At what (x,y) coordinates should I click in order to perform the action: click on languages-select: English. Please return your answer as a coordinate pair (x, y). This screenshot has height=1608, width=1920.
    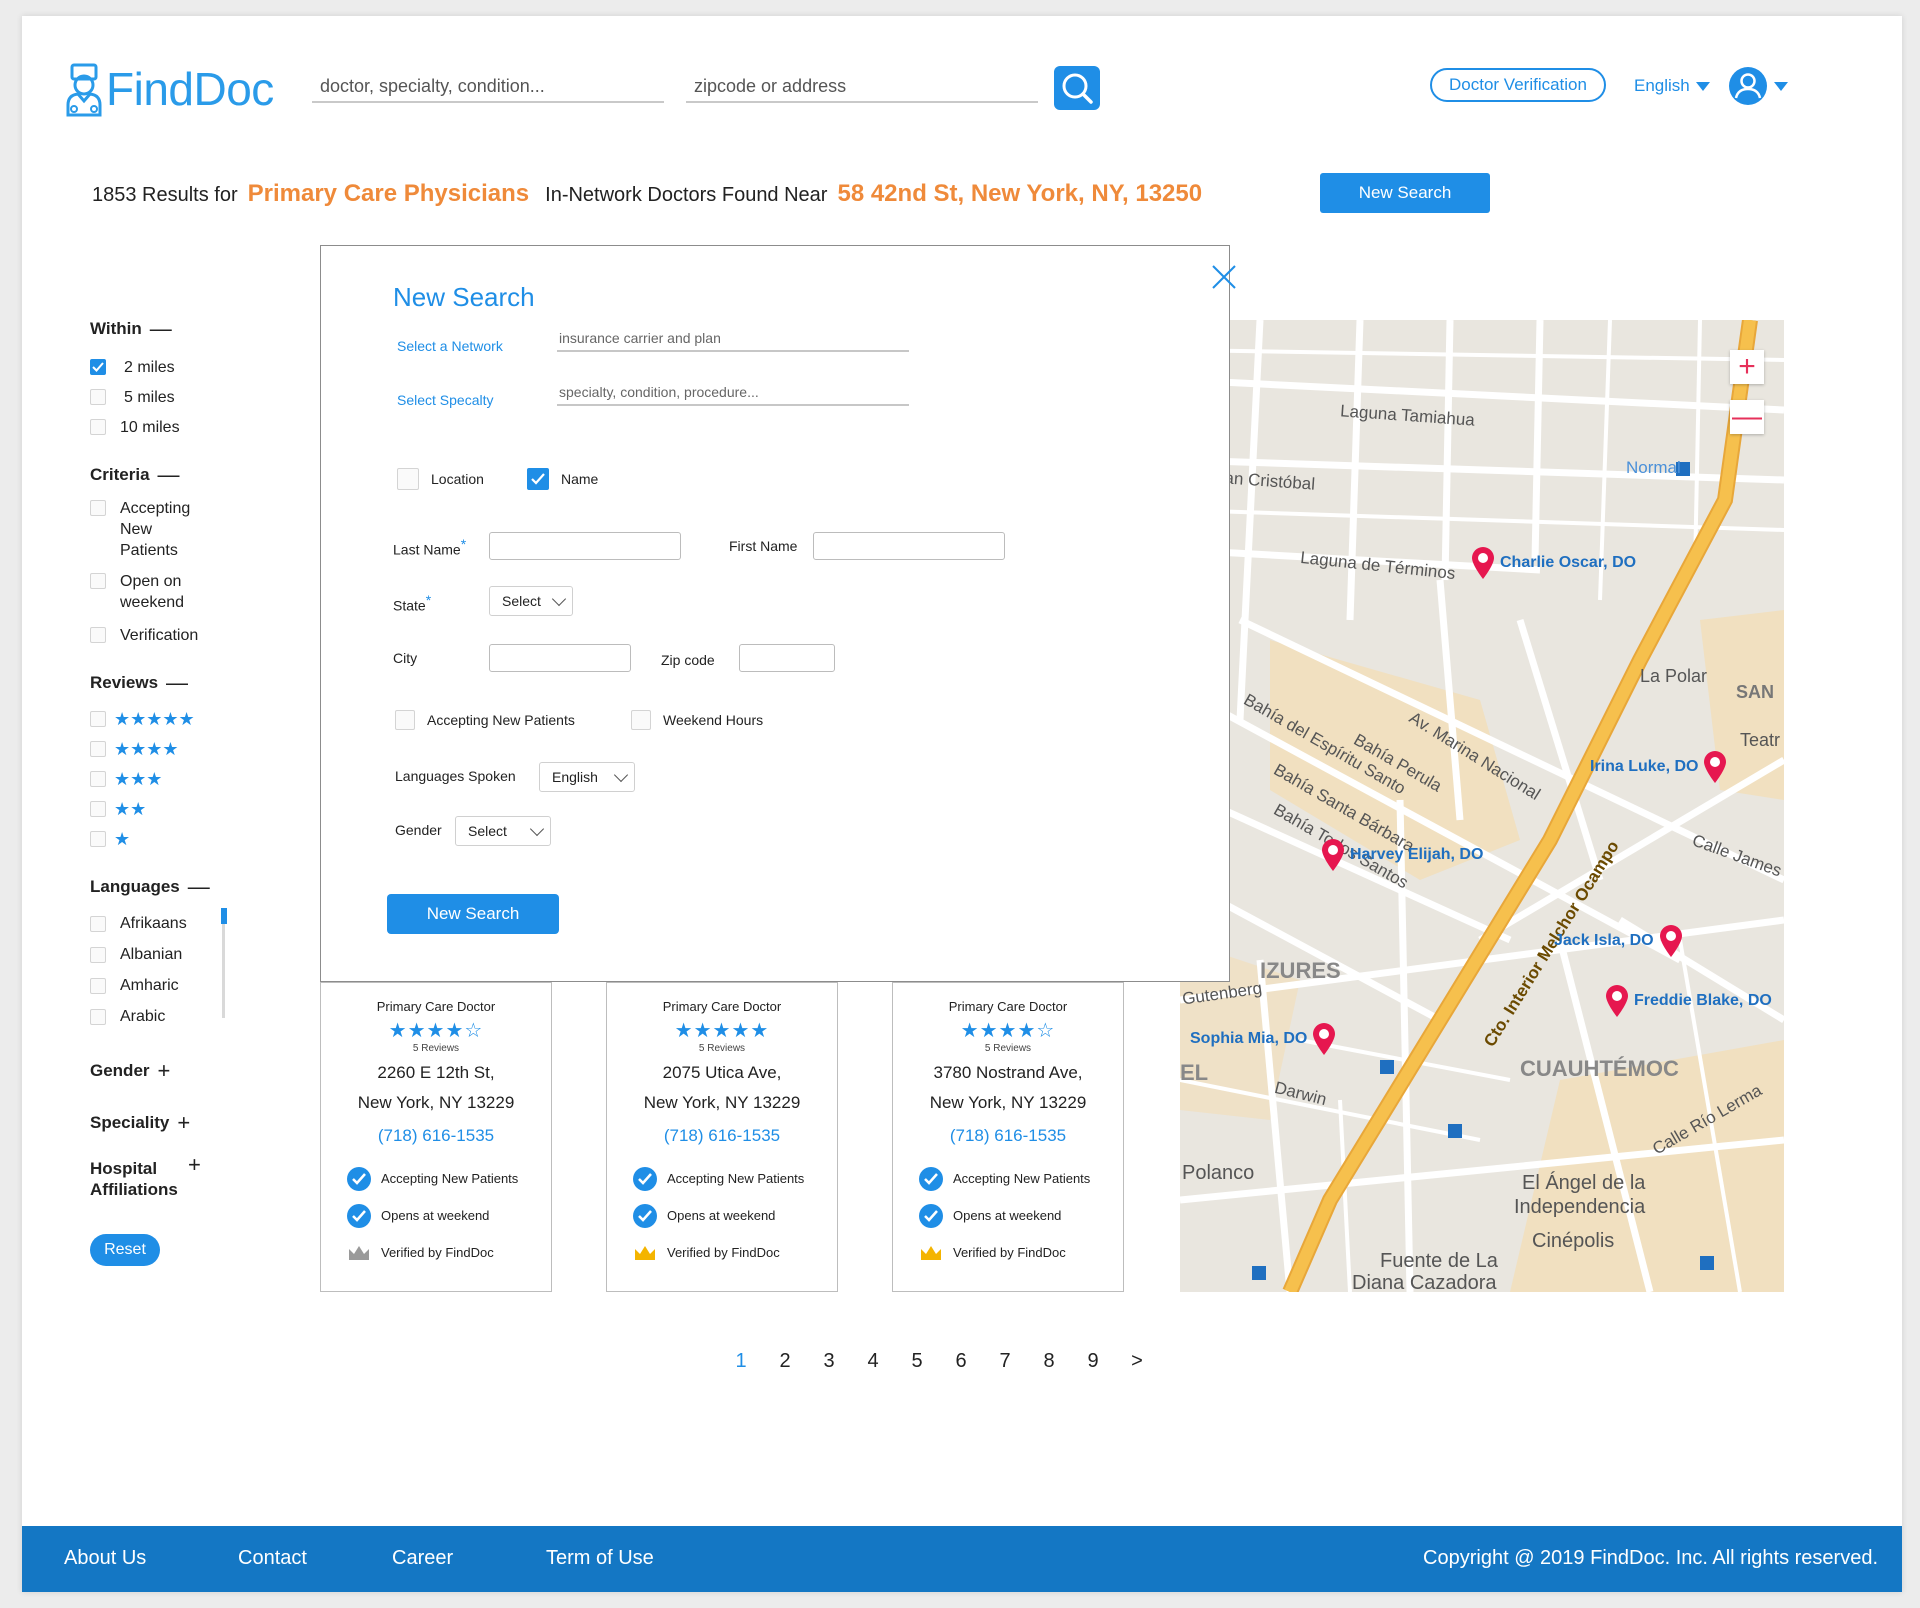
    Looking at the image, I should click on (587, 777).